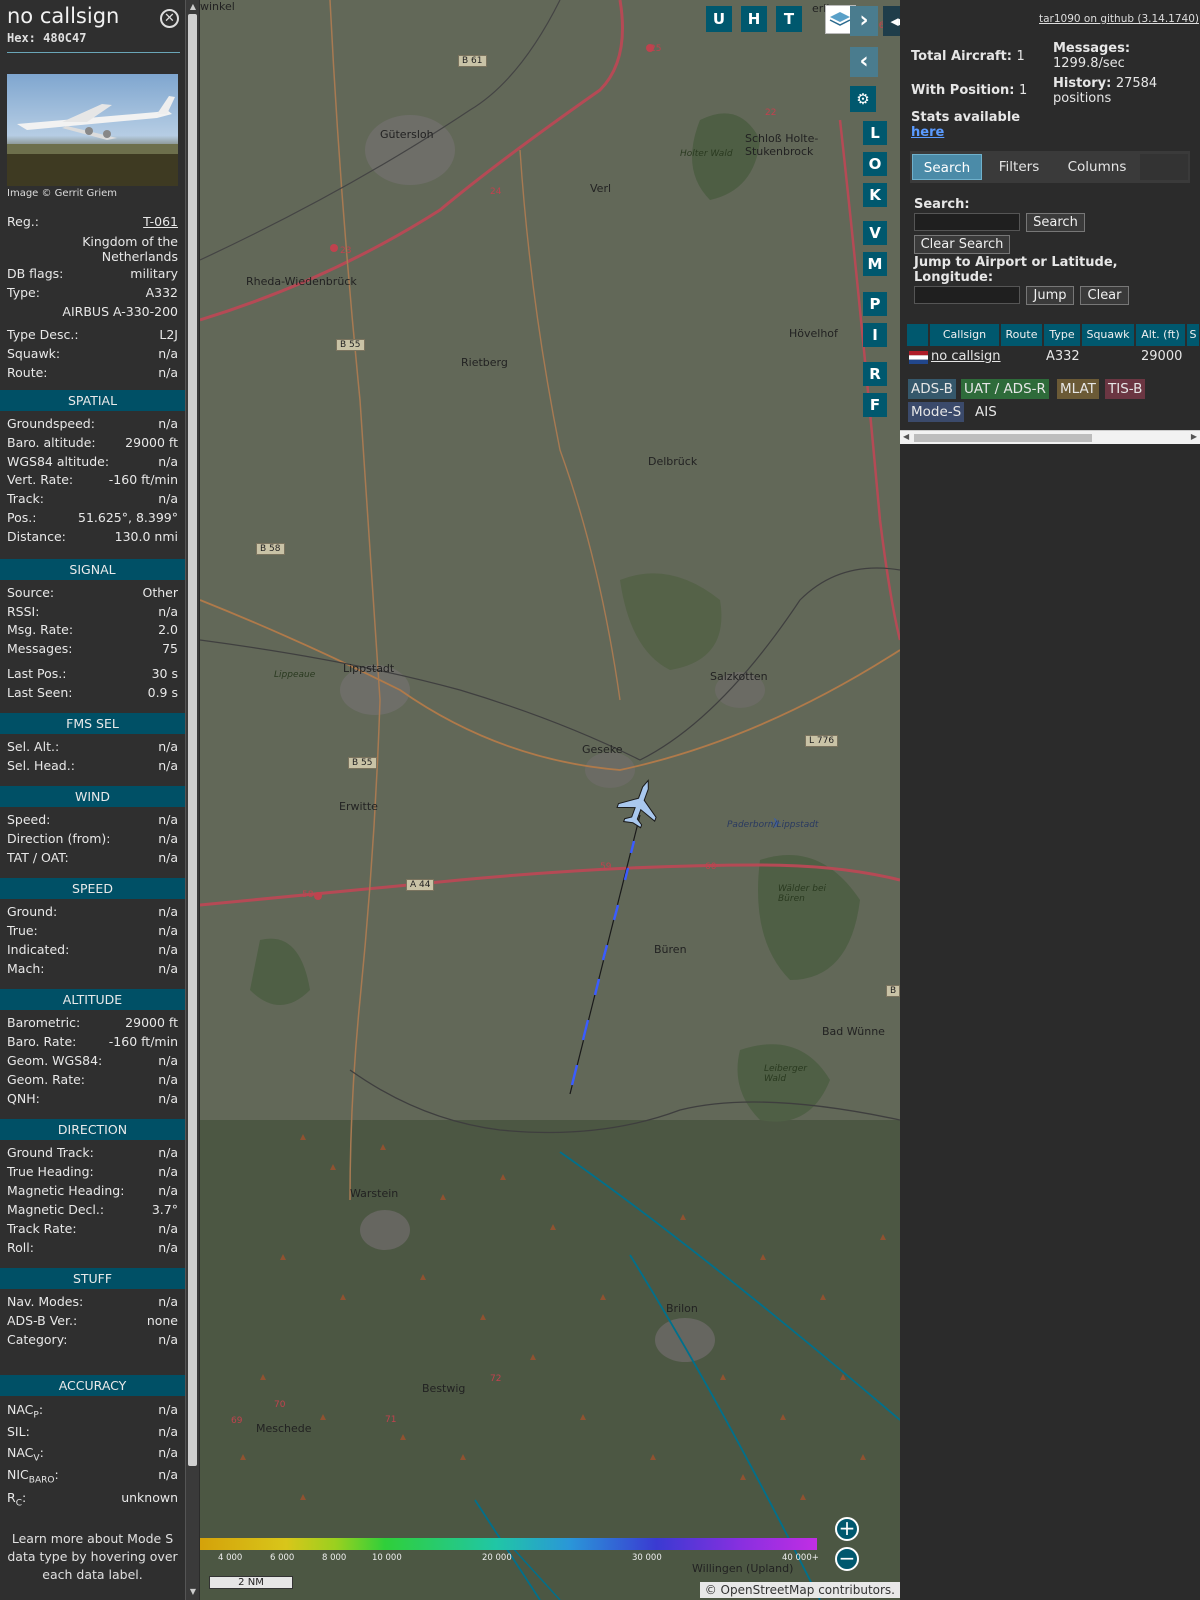  Describe the element at coordinates (918, 335) in the screenshot. I see `column-header-flag` at that location.